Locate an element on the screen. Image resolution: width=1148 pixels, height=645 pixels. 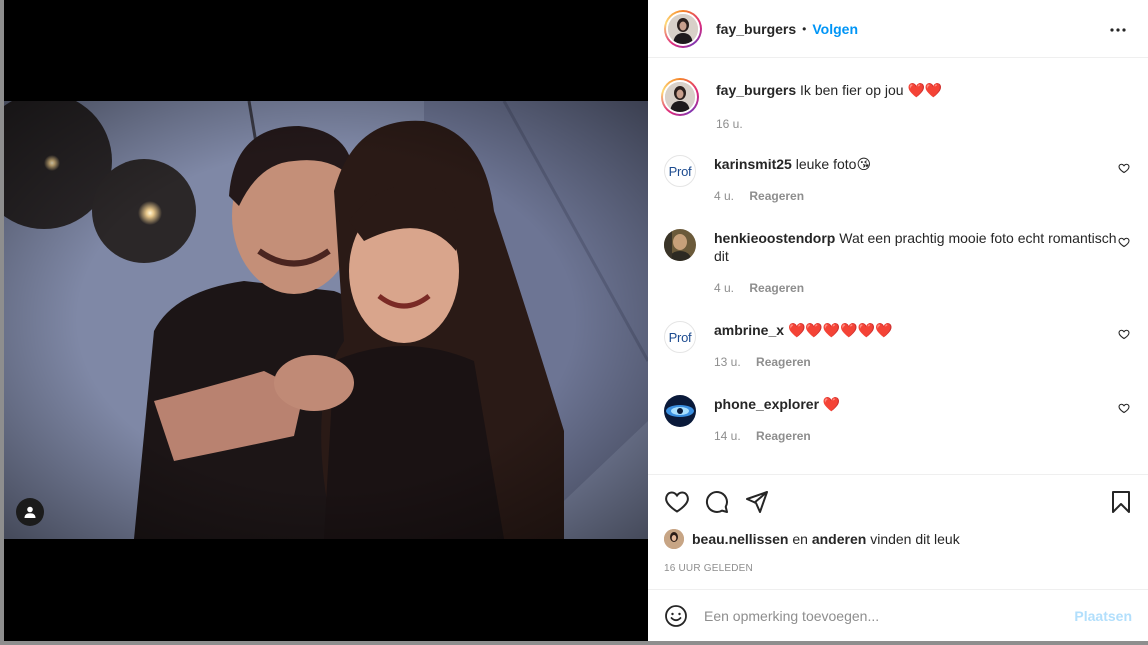
comment-username: karinsmit25 is located at coordinates (753, 164).